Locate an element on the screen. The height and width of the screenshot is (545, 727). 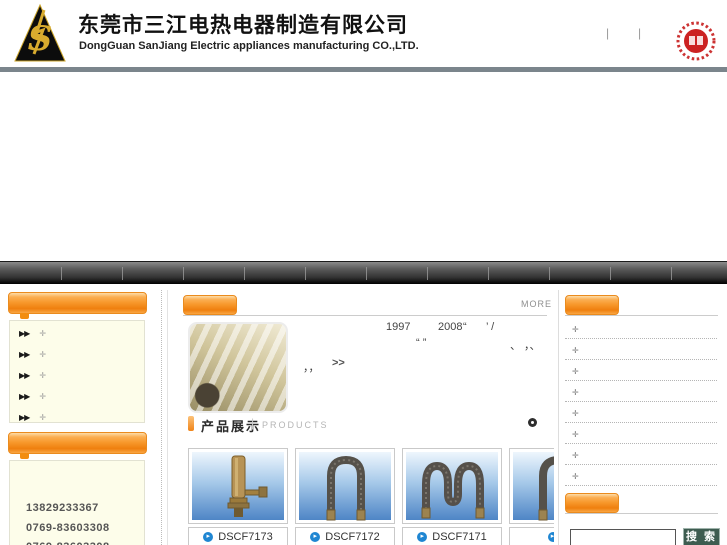
product-label: ▸ D is located at coordinates (531, 536).